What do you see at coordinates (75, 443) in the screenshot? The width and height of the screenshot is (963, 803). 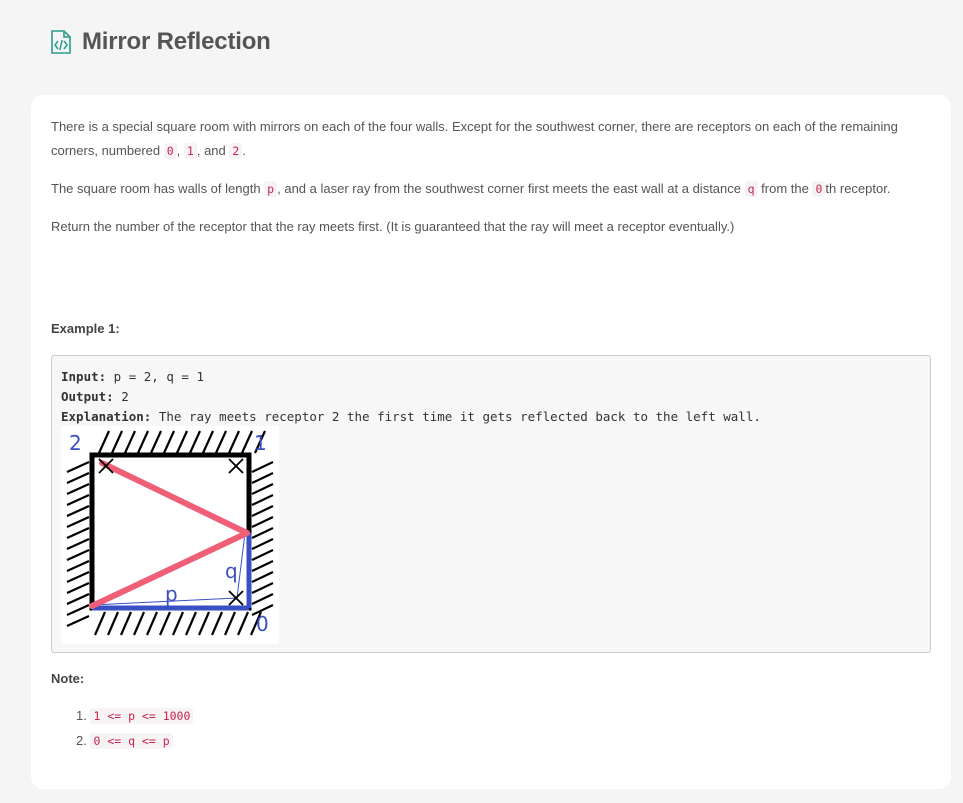 I see `receptor-2-label: 2` at bounding box center [75, 443].